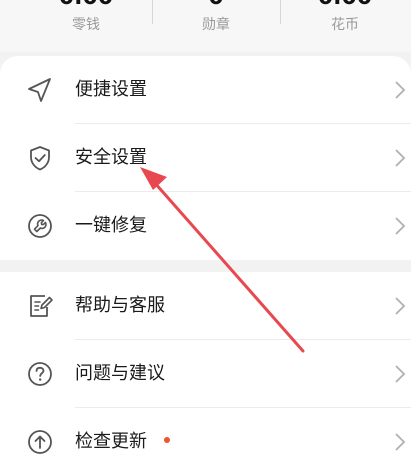  What do you see at coordinates (111, 89) in the screenshot?
I see `menu-item-label: 便捷设置` at bounding box center [111, 89].